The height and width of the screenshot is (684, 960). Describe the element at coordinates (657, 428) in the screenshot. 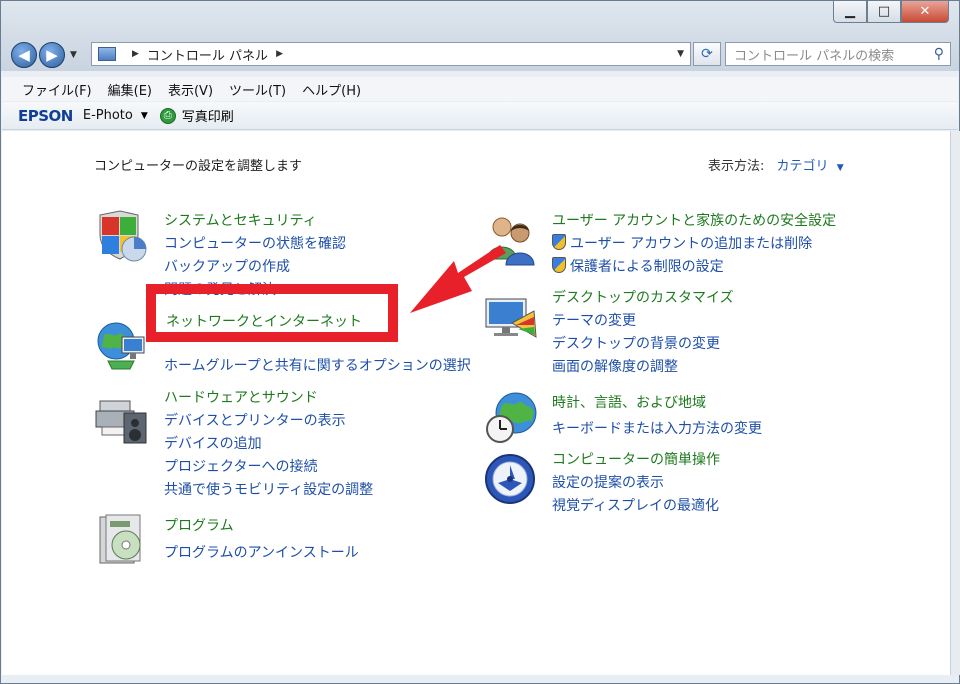

I see `link-change-keyboard: キーボードまたは入力方法の変更` at that location.